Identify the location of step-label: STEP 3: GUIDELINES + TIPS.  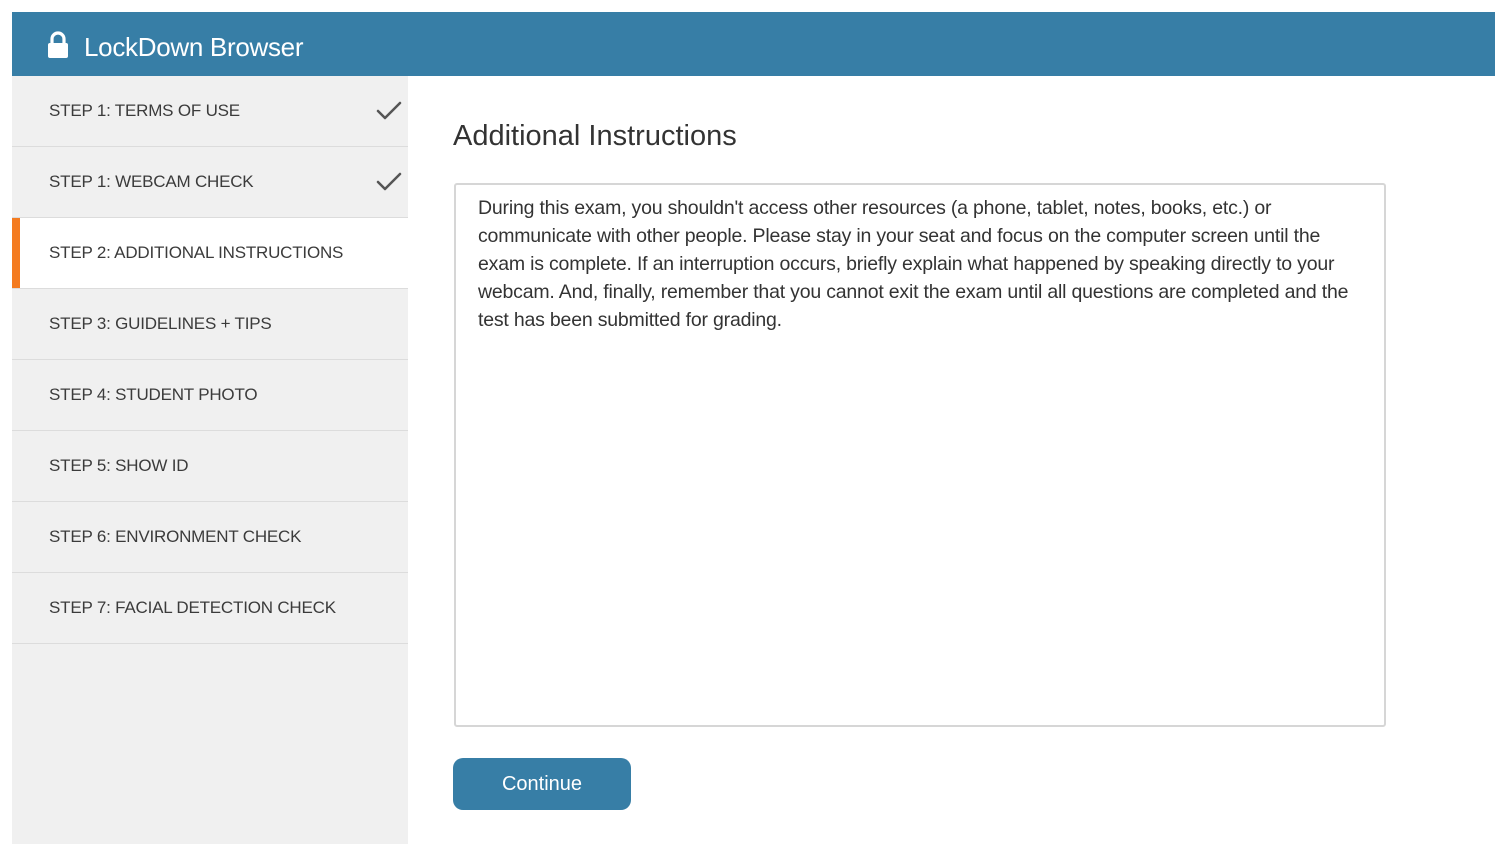
(160, 323).